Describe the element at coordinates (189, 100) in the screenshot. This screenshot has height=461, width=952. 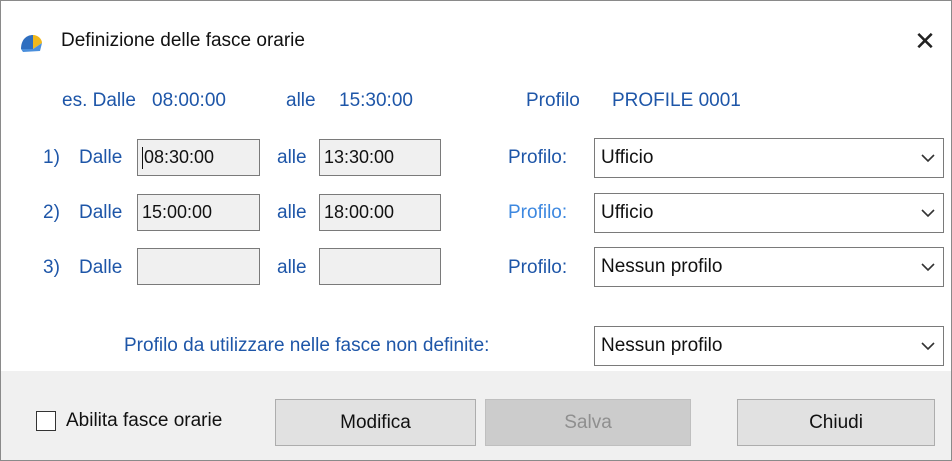
I see `example-from: 08:00:00` at that location.